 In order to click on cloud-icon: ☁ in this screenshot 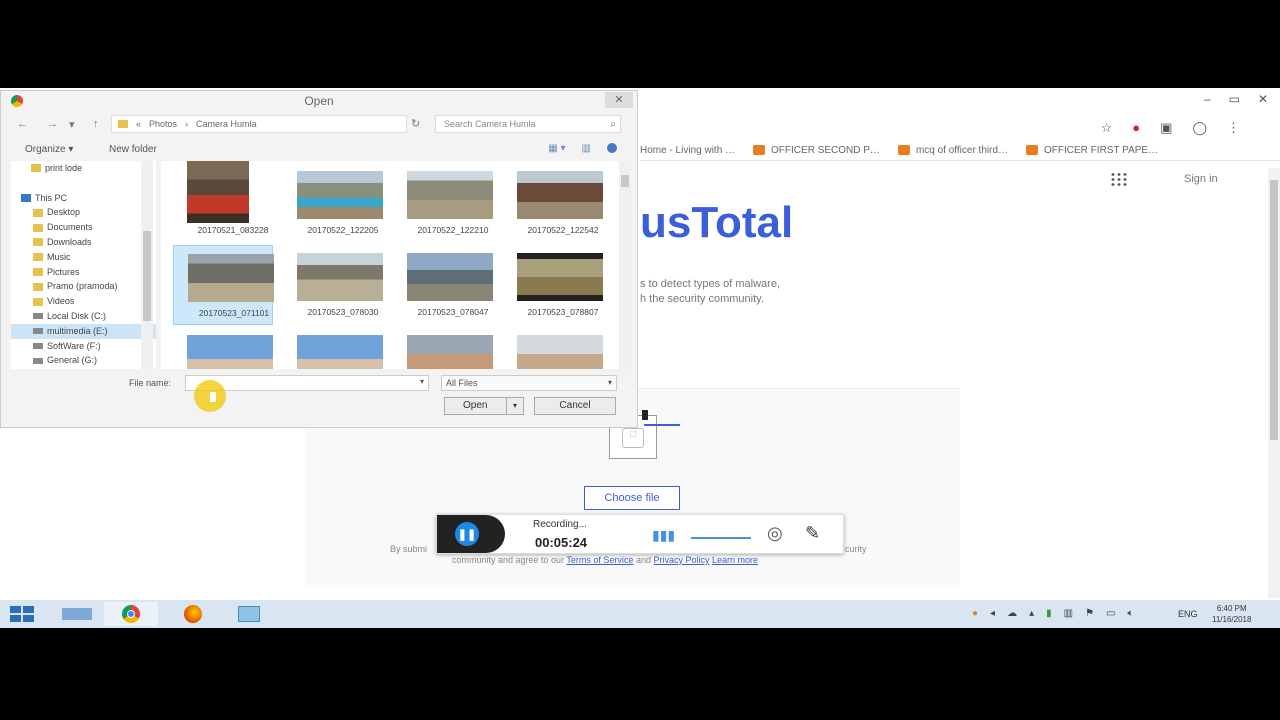, I will do `click(1012, 613)`.